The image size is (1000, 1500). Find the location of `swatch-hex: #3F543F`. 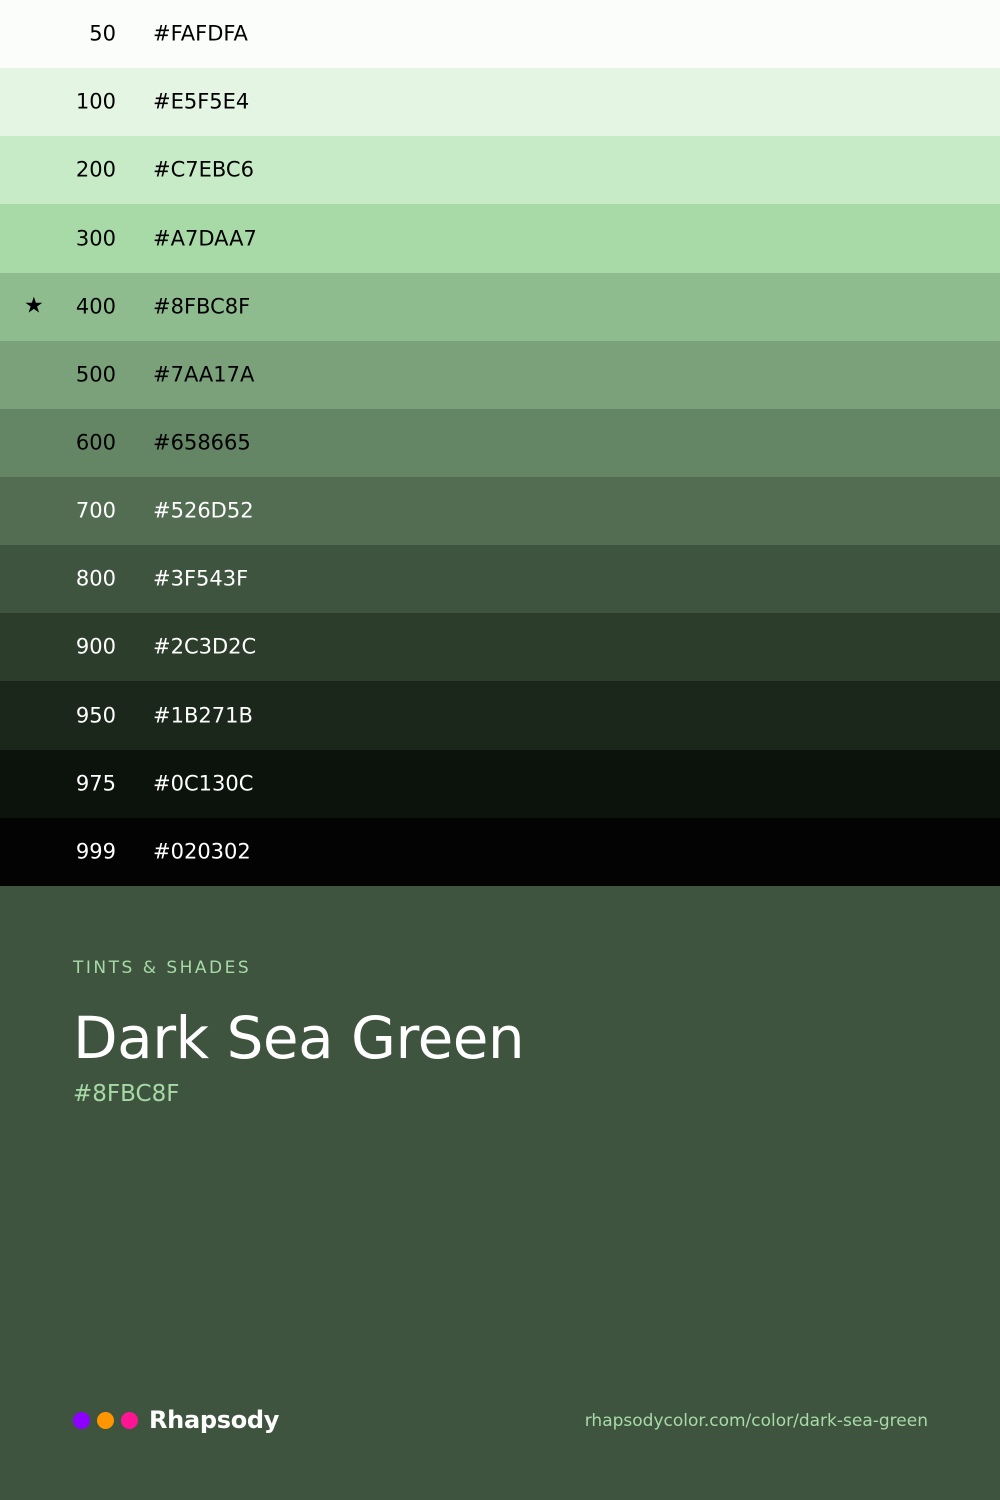

swatch-hex: #3F543F is located at coordinates (201, 578).